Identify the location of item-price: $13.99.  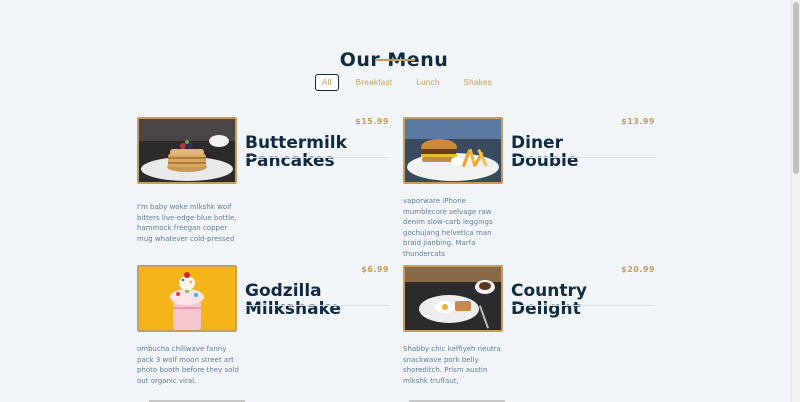
(638, 121).